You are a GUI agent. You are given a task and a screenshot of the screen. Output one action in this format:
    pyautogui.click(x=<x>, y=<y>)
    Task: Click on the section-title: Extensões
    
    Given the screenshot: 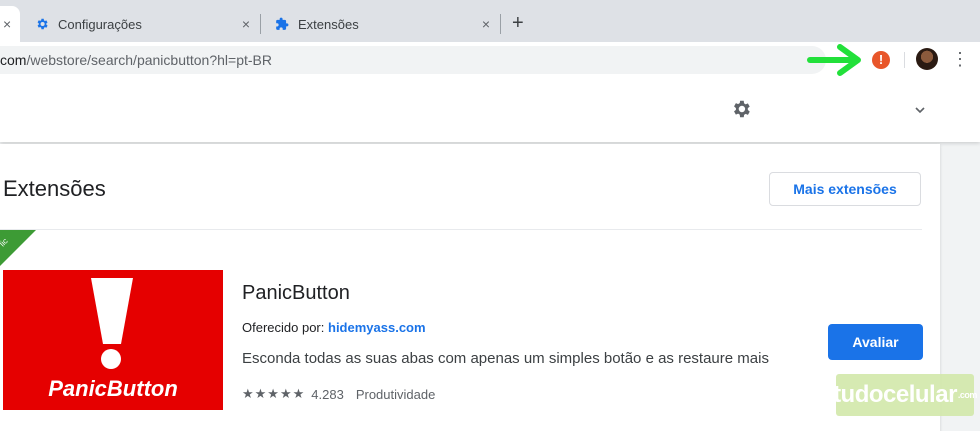 What is the action you would take?
    pyautogui.click(x=54, y=188)
    